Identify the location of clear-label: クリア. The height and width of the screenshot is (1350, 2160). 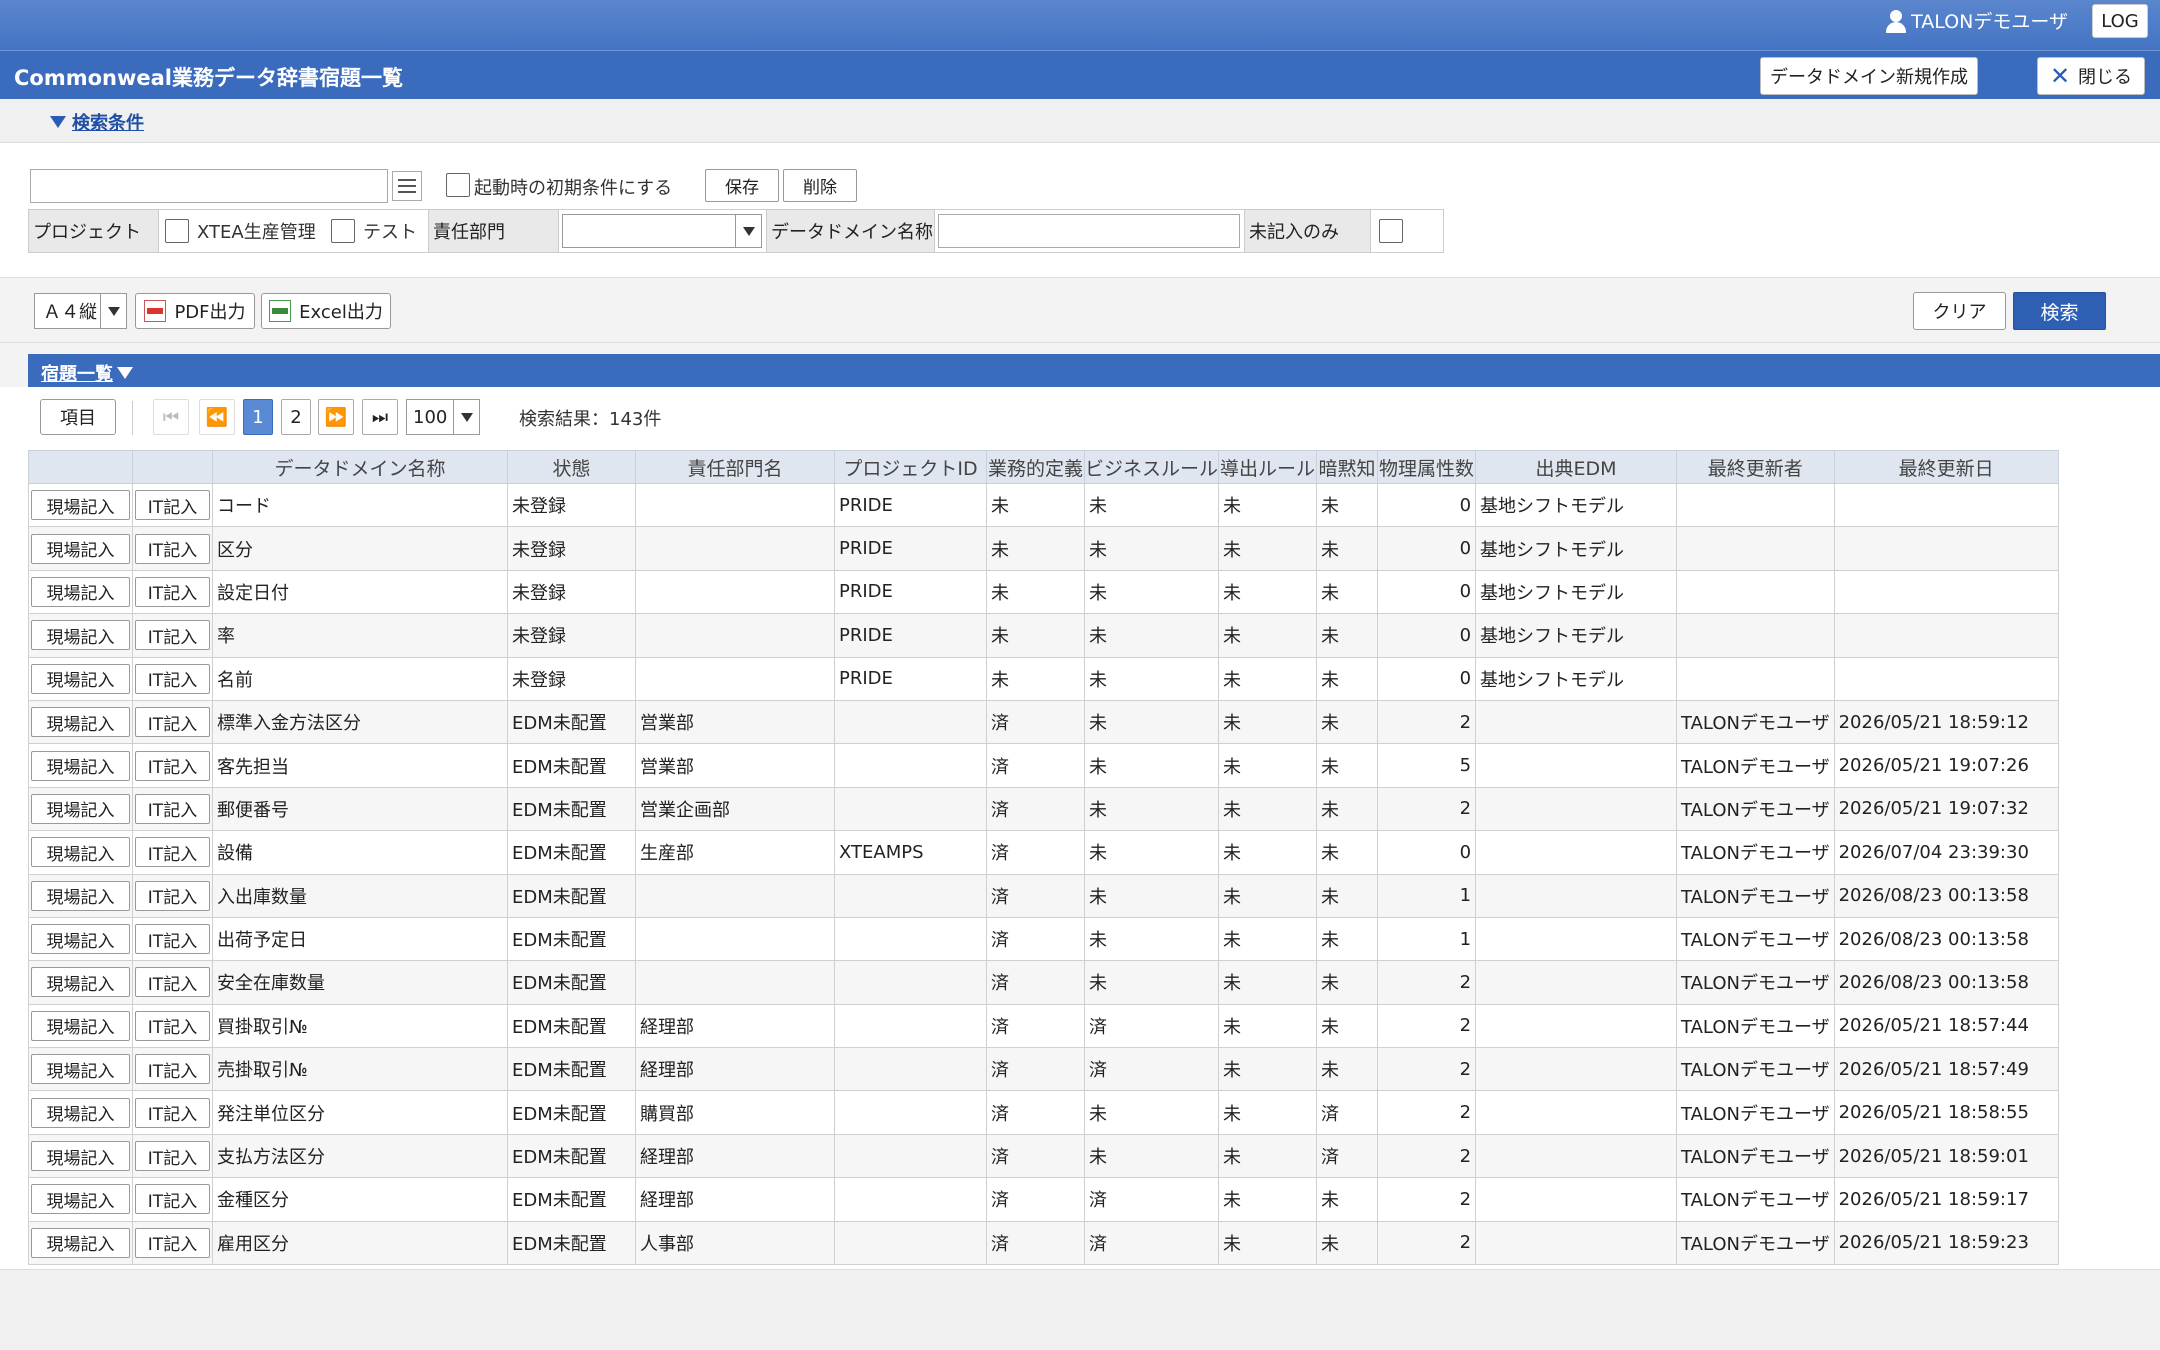
(1959, 312).